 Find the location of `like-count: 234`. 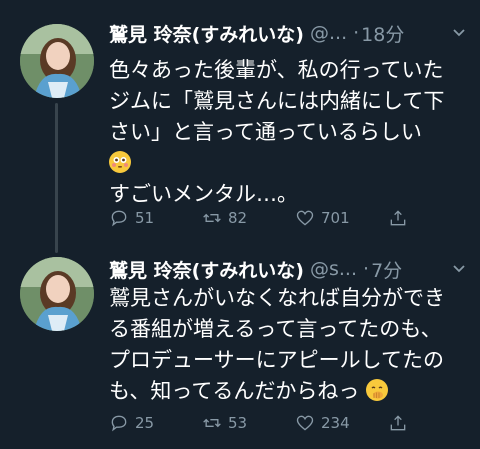

like-count: 234 is located at coordinates (335, 423).